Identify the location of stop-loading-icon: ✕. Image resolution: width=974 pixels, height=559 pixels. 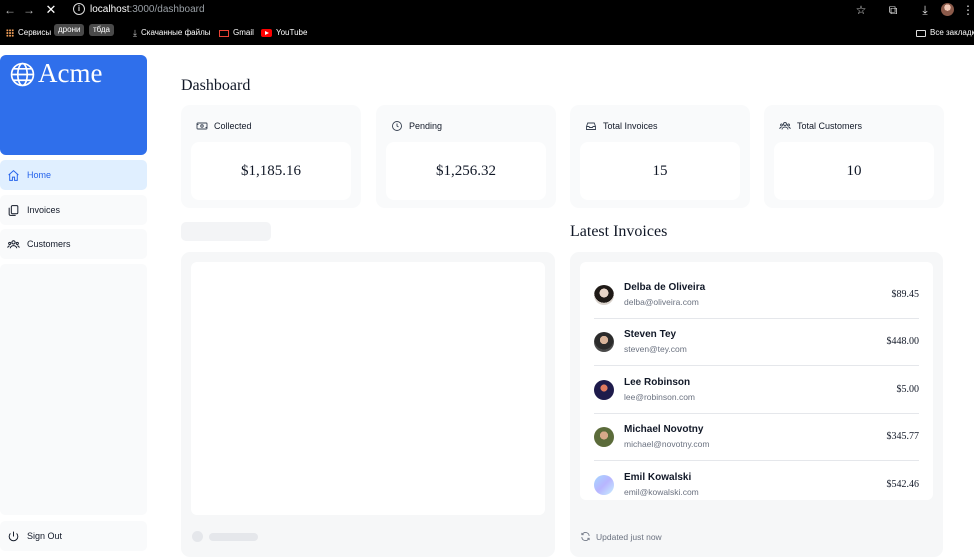
(51, 10).